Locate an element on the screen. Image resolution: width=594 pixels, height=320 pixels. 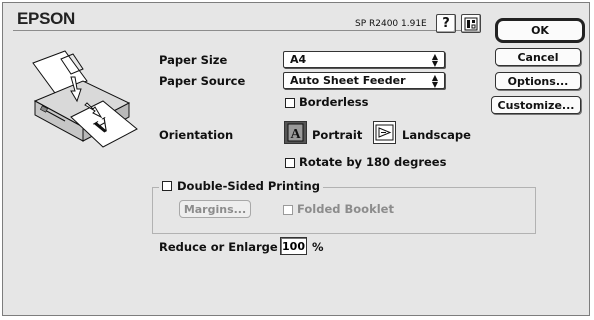
borderless-label: Borderless is located at coordinates (334, 102).